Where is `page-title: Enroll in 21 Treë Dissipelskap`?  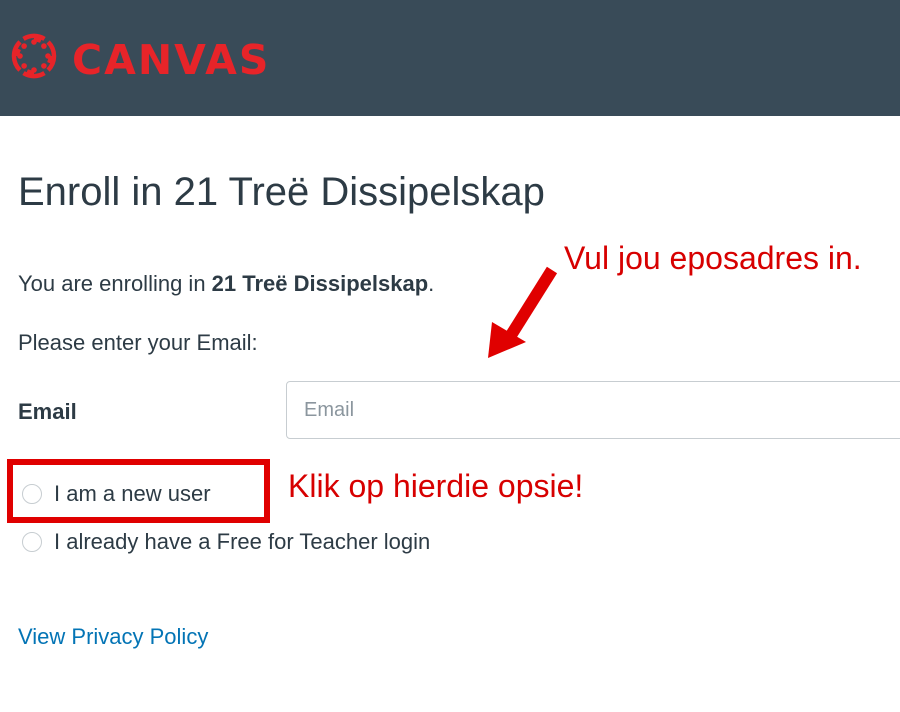 page-title: Enroll in 21 Treë Dissipelskap is located at coordinates (281, 192).